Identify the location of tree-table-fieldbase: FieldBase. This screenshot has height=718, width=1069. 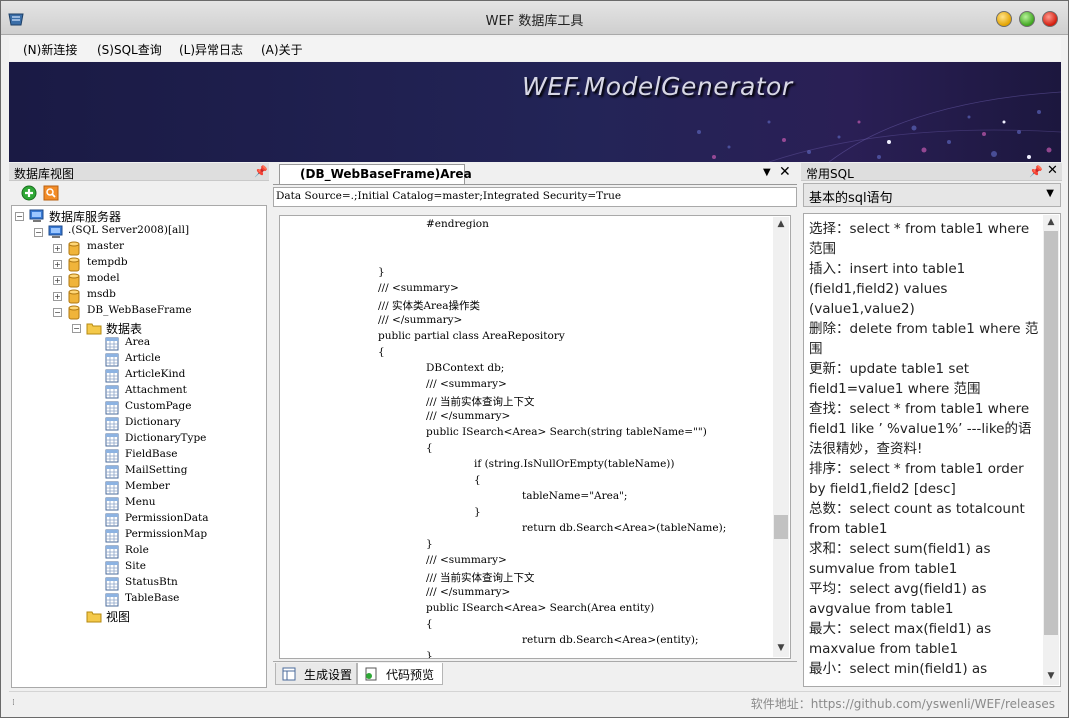
(137, 456).